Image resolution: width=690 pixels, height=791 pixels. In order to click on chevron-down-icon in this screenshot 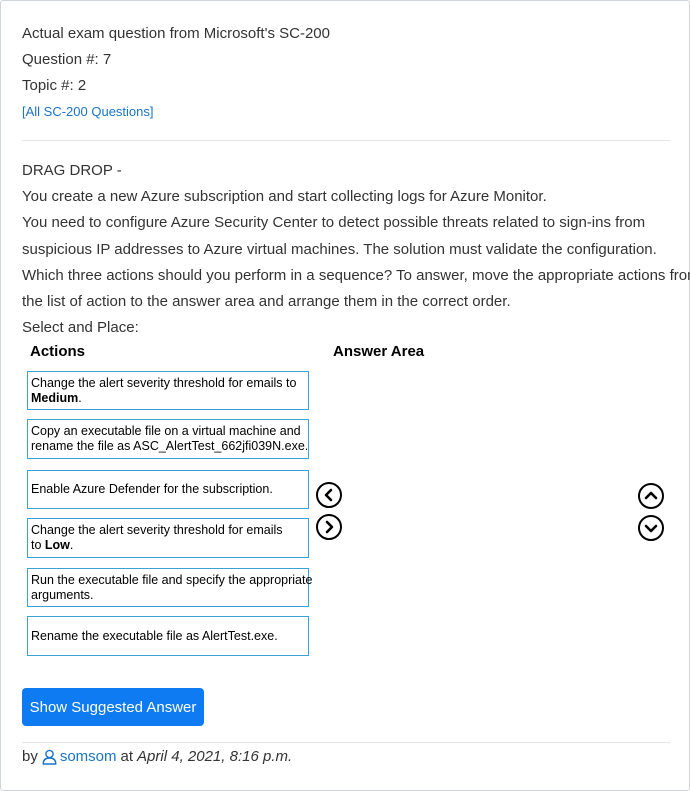, I will do `click(651, 528)`.